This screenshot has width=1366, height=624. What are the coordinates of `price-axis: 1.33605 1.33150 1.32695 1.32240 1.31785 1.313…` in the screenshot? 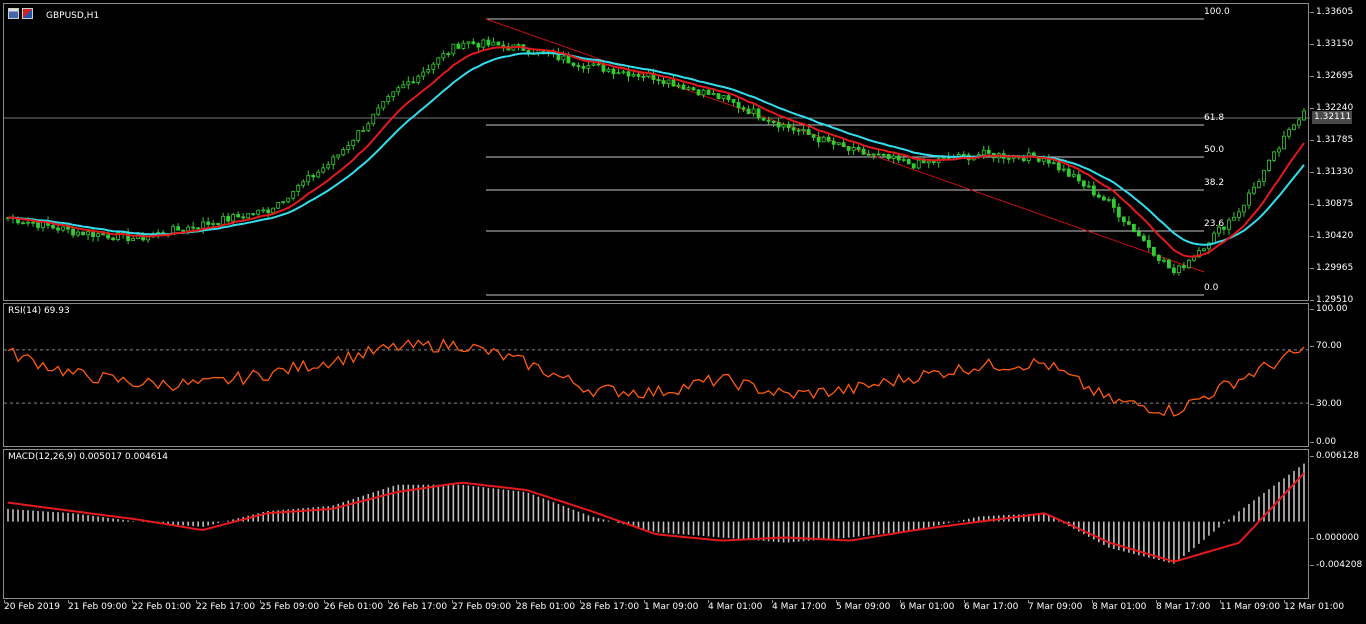 It's located at (1338, 154).